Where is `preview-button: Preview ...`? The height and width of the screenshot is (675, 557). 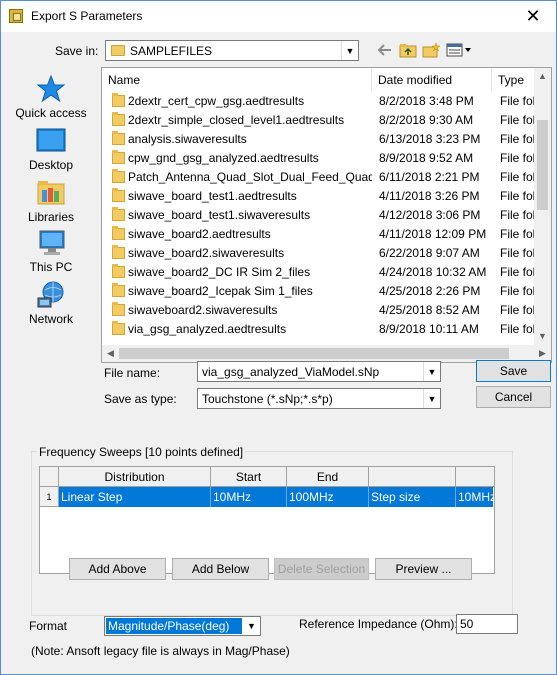 preview-button: Preview ... is located at coordinates (423, 569).